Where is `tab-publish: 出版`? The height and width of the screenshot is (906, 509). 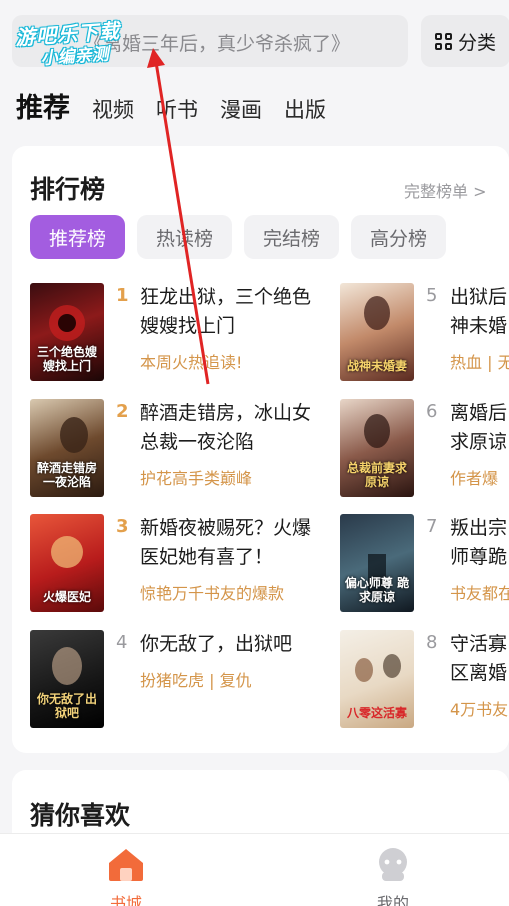
tab-publish: 出版 is located at coordinates (305, 109).